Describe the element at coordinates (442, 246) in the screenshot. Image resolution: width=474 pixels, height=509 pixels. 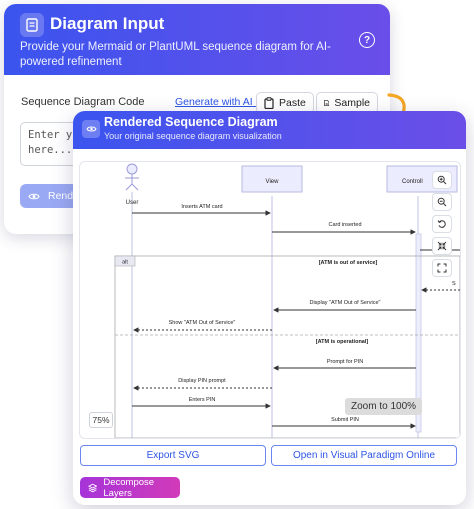
I see `collapse-icon` at that location.